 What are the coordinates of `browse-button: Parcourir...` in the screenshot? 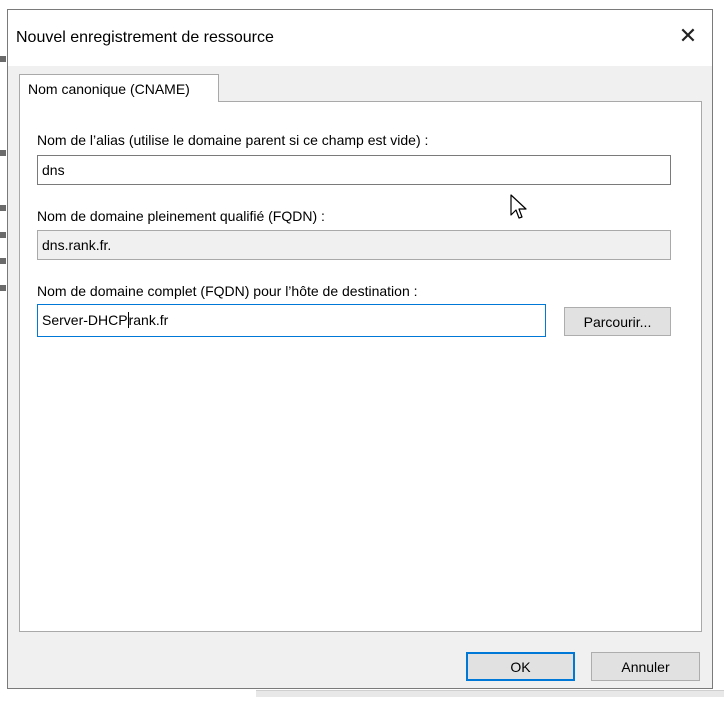 It's located at (617, 321).